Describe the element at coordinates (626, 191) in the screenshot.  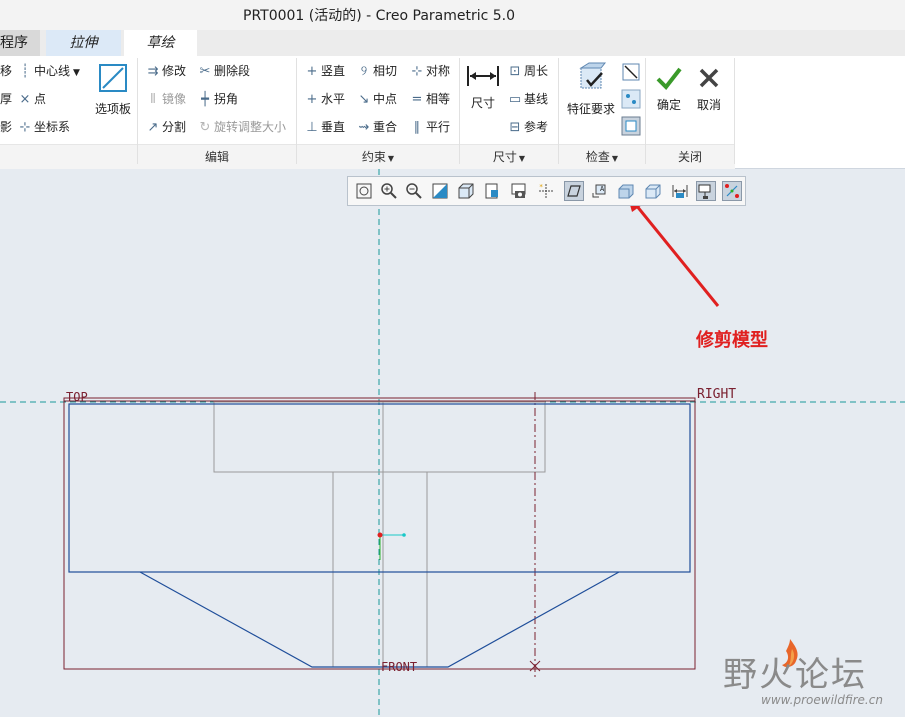
I see `sketch-view-icon` at that location.